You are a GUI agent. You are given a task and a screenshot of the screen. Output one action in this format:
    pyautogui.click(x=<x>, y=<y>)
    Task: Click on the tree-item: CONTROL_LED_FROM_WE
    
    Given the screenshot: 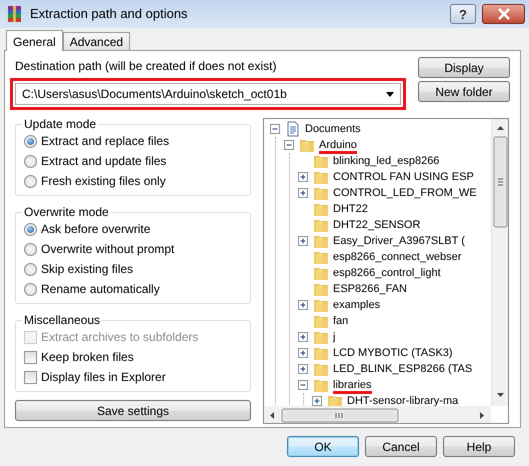 What is the action you would take?
    pyautogui.click(x=405, y=193)
    